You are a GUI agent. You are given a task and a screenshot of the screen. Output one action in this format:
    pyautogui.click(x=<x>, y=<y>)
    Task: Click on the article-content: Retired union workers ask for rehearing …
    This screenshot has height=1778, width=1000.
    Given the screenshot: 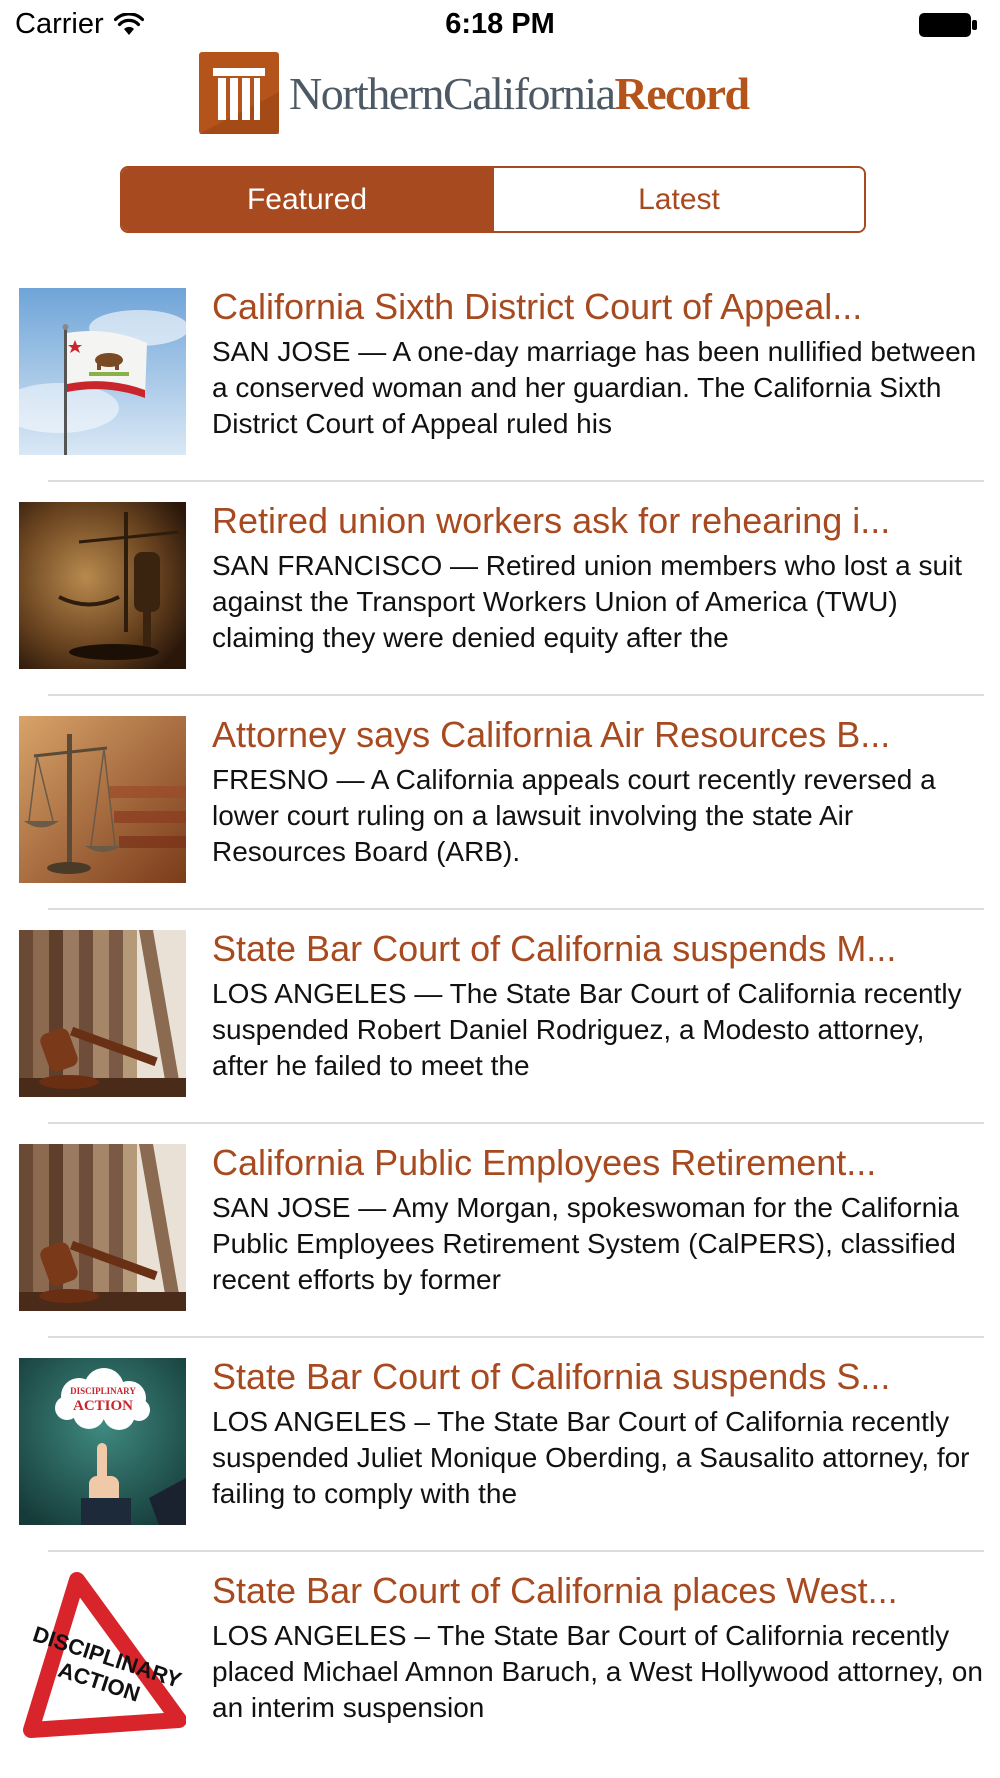 What is the action you would take?
    pyautogui.click(x=598, y=577)
    